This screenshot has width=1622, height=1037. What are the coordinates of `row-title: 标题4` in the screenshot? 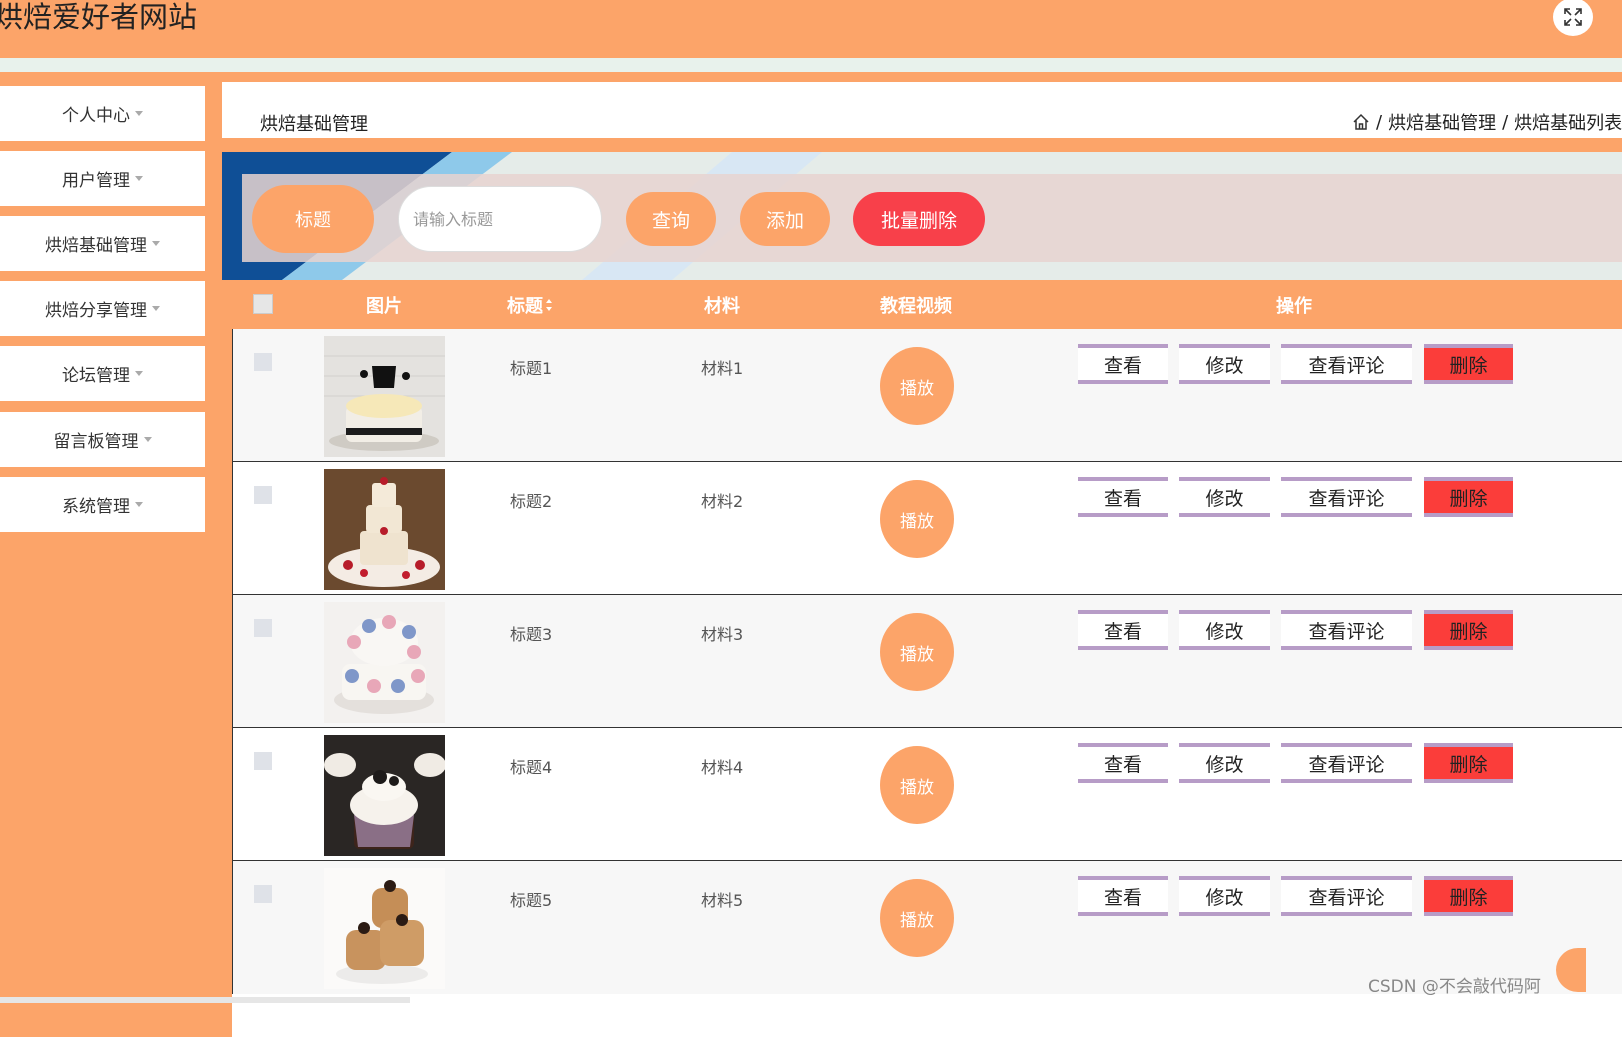 It's located at (531, 767).